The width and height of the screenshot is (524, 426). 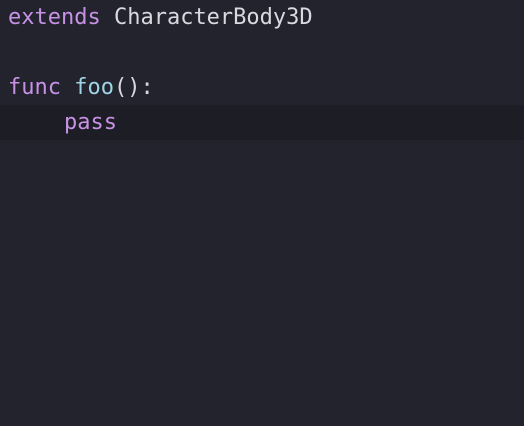 I want to click on current-code-line: pass, so click(x=262, y=122).